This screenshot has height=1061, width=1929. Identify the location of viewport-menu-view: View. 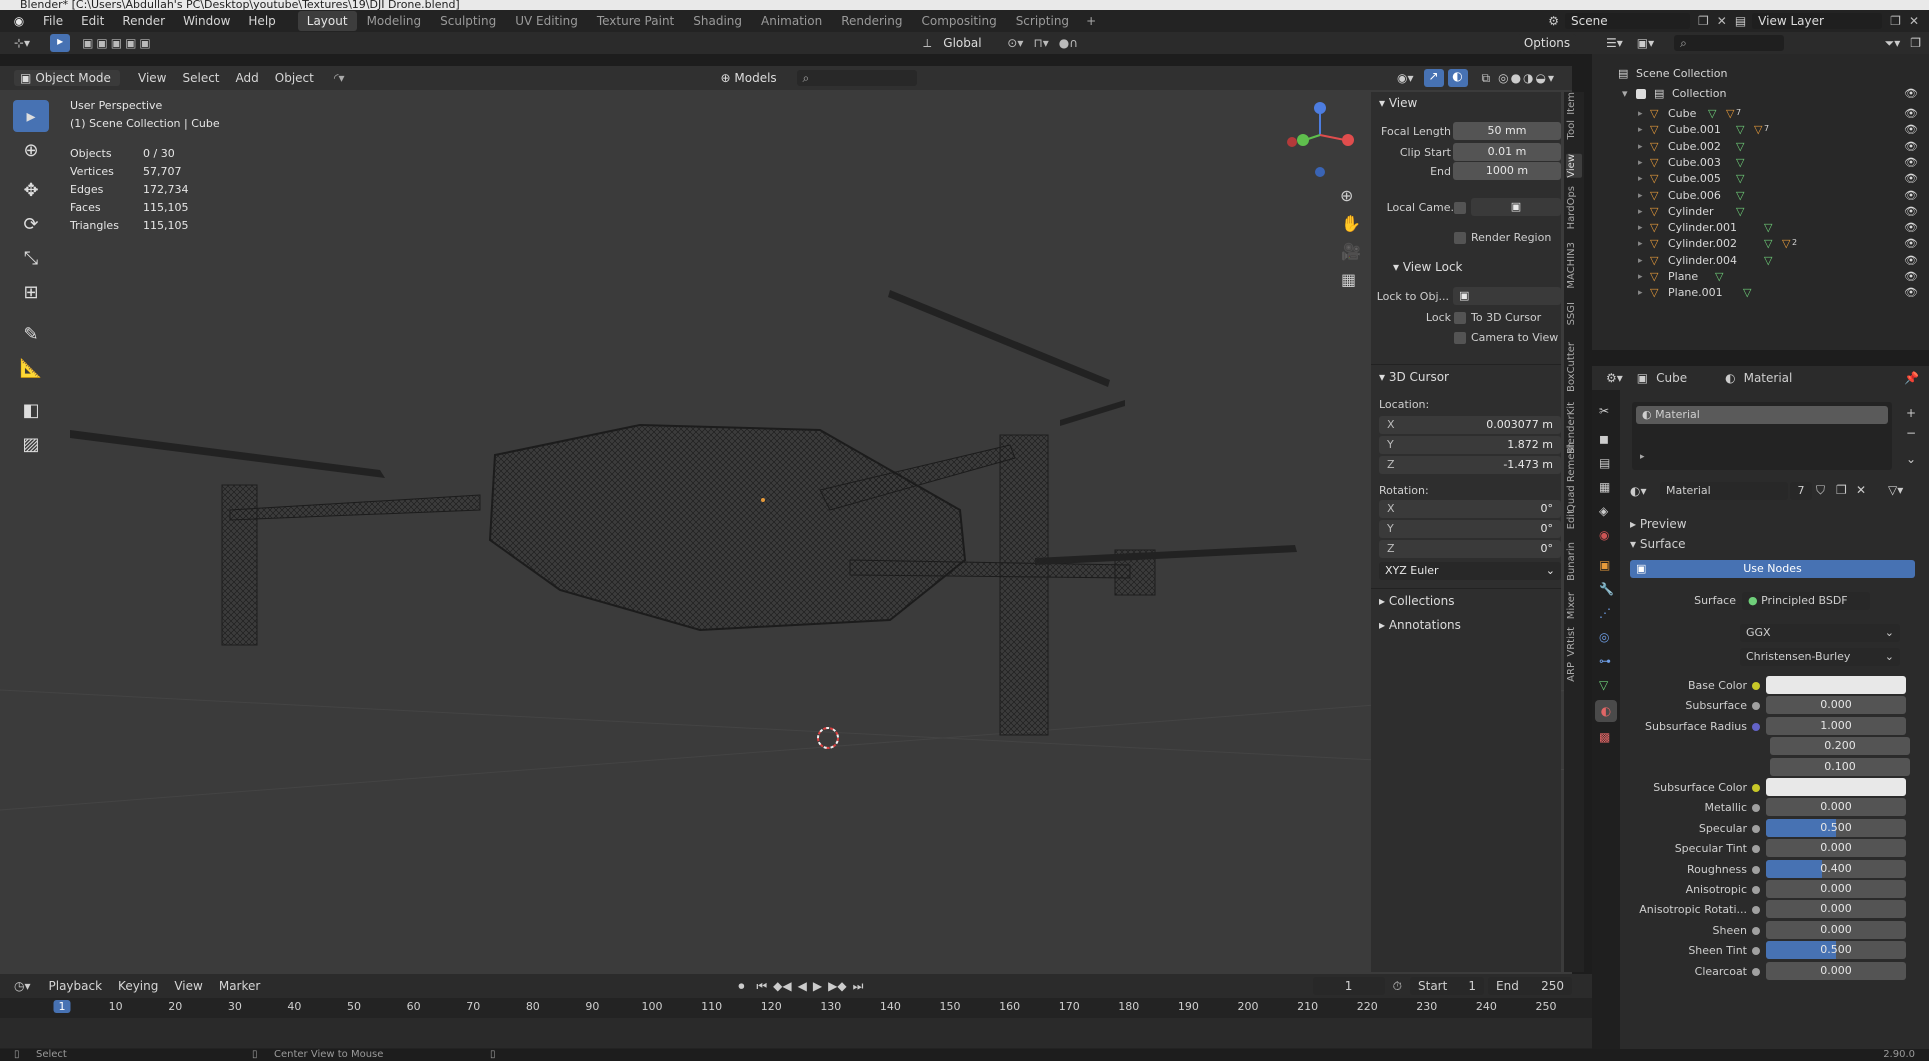
(152, 78).